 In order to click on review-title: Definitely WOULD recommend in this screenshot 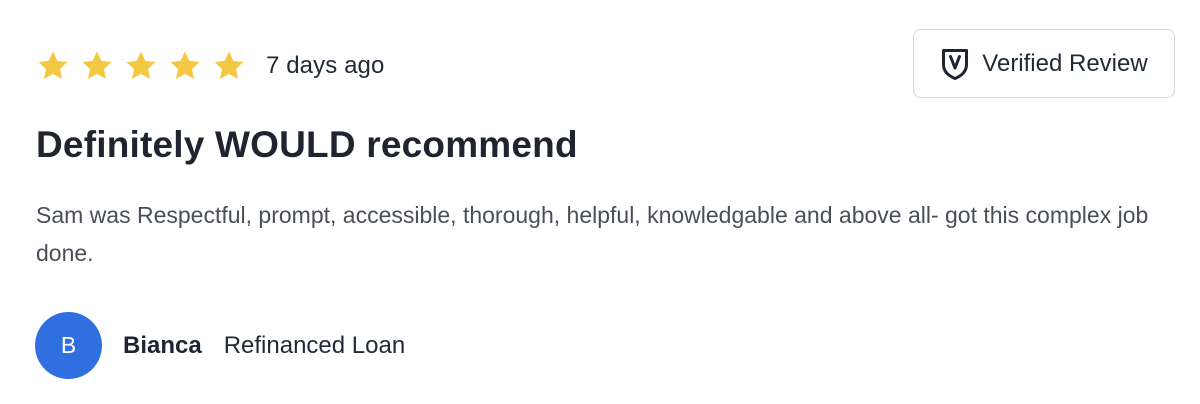, I will do `click(307, 144)`.